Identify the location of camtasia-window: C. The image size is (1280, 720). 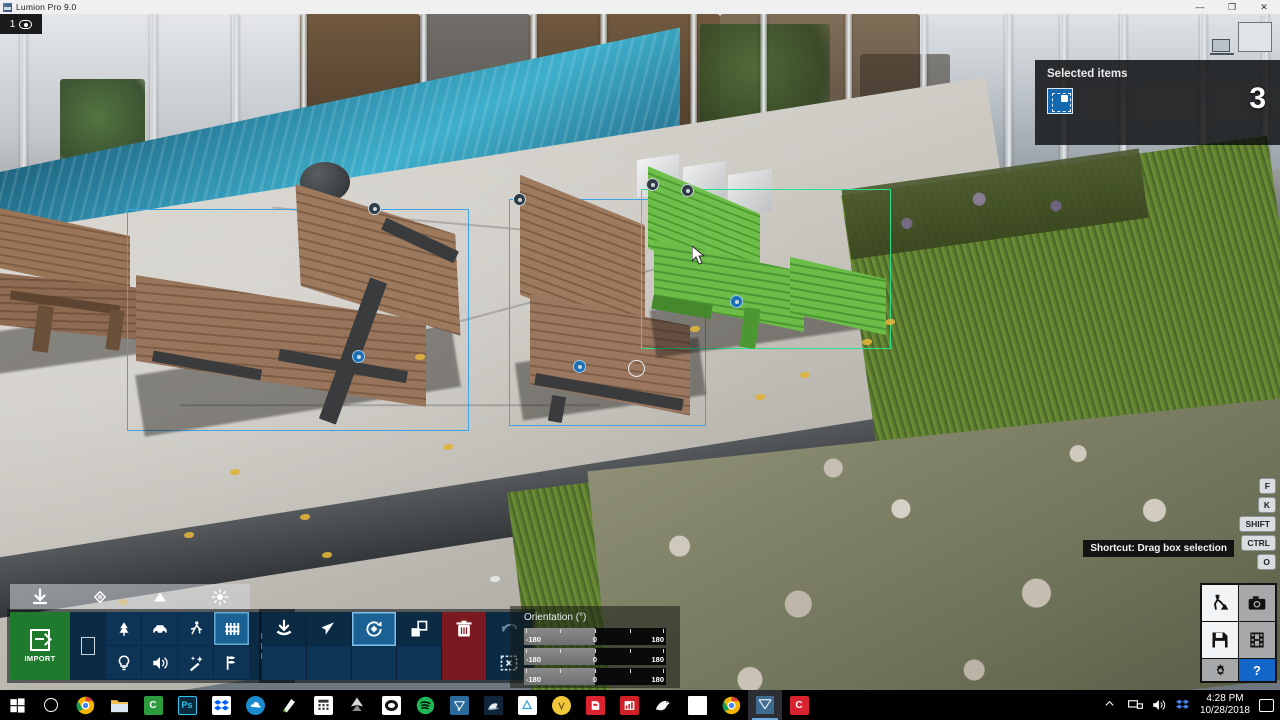
(799, 705).